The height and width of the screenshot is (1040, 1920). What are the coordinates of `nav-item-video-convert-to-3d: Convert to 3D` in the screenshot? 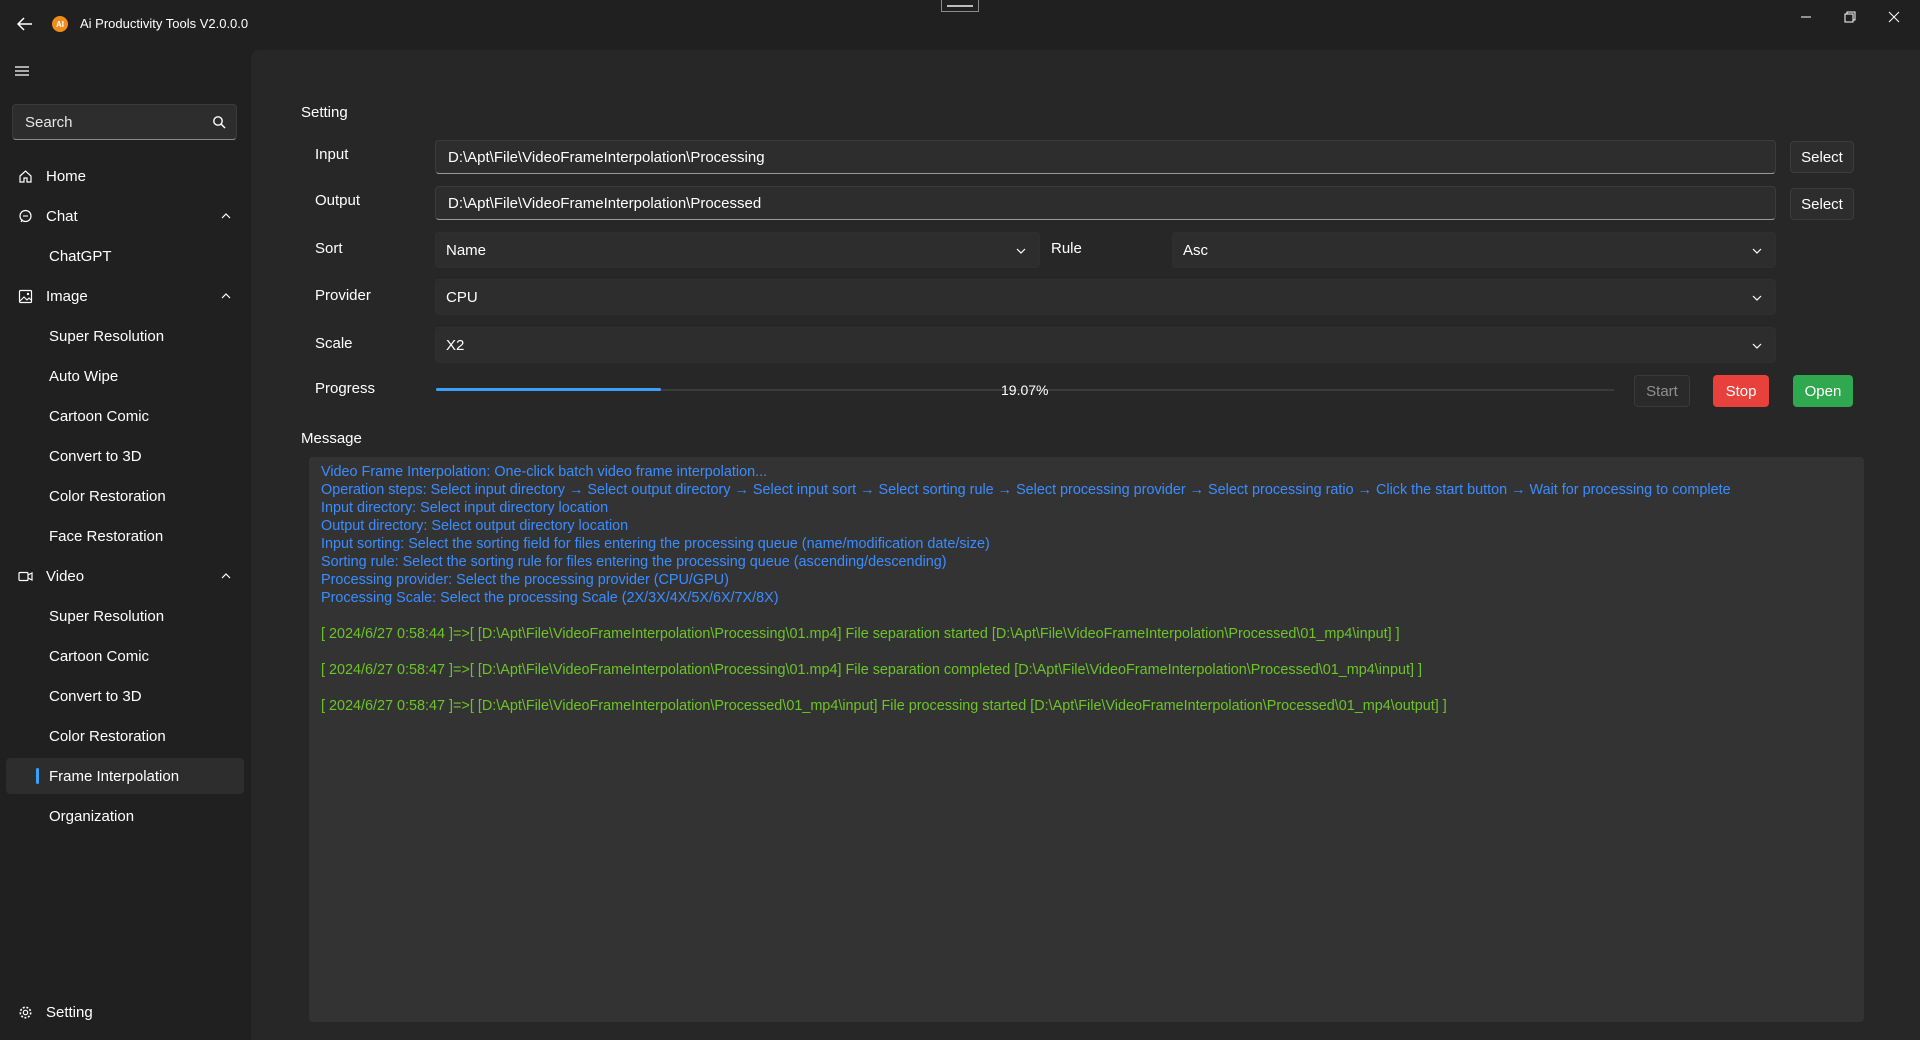 It's located at (125, 696).